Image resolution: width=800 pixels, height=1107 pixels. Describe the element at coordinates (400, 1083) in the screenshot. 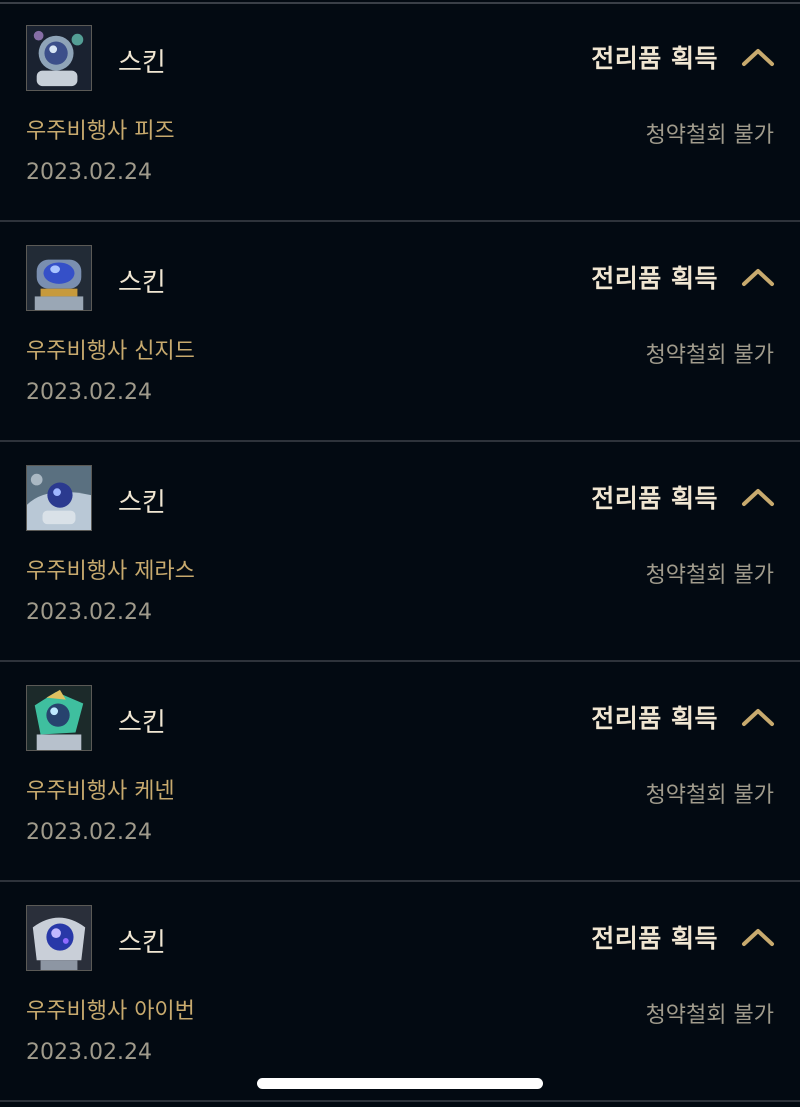

I see `home-indicator` at that location.